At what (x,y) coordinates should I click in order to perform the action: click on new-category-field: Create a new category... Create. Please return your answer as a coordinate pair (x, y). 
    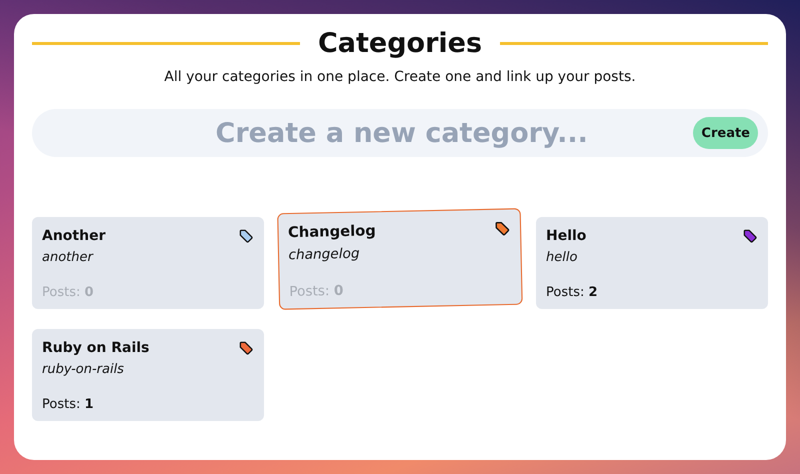
    Looking at the image, I should click on (400, 133).